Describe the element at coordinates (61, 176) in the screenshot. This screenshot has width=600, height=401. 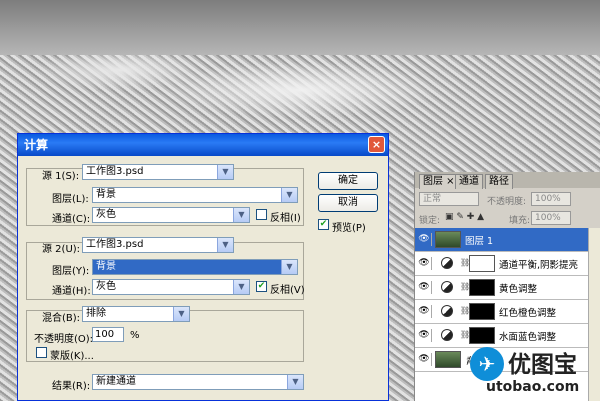
I see `source1-label: 源 1(S):` at that location.